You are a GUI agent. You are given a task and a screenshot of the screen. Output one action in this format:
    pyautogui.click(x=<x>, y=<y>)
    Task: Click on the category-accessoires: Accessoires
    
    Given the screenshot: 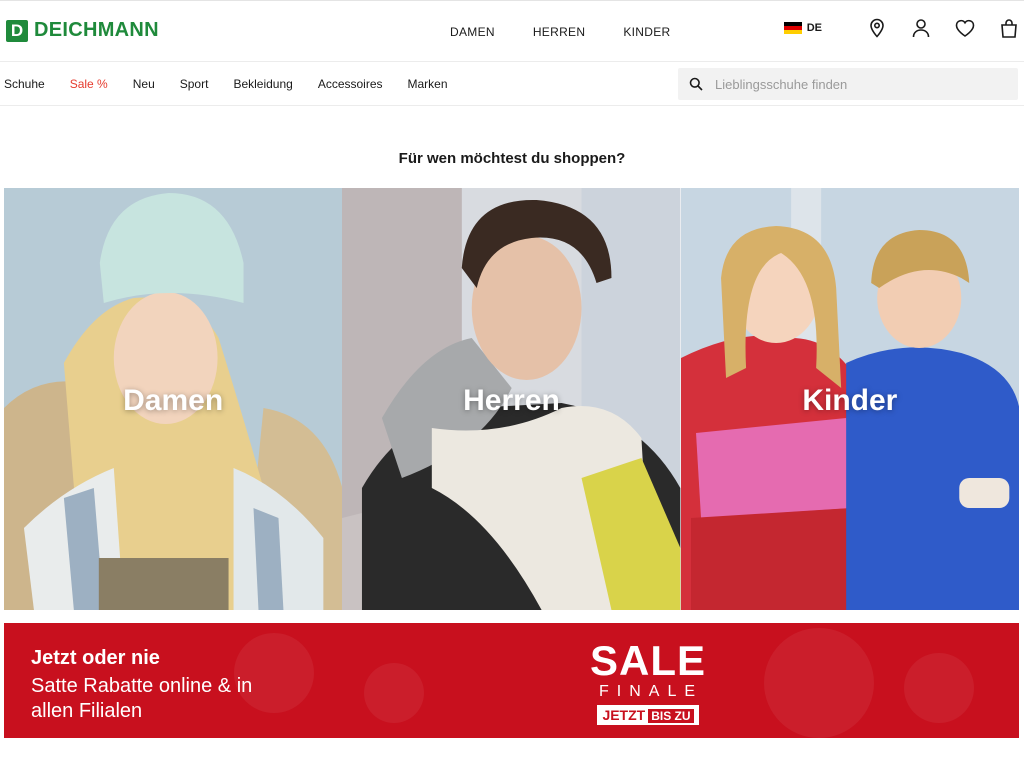 What is the action you would take?
    pyautogui.click(x=350, y=84)
    